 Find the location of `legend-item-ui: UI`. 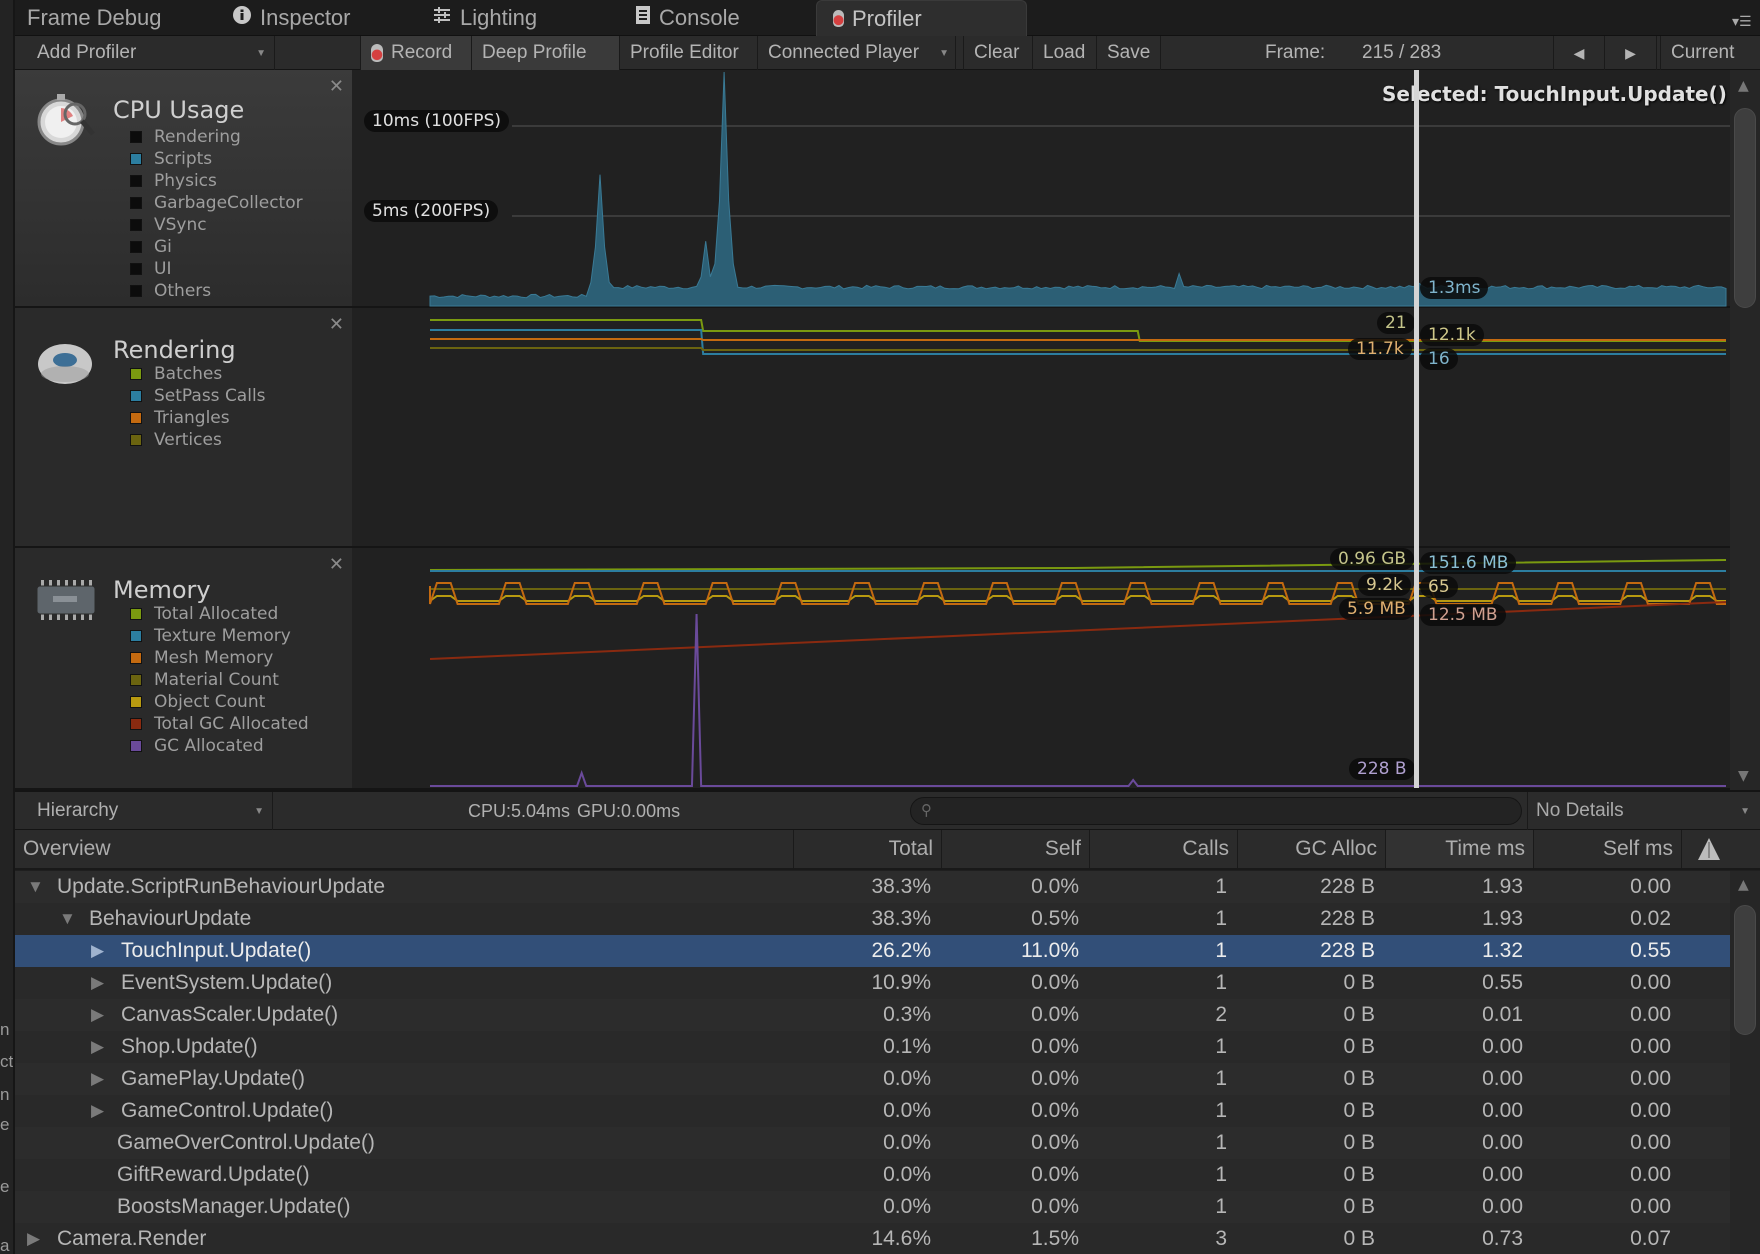

legend-item-ui: UI is located at coordinates (142, 269).